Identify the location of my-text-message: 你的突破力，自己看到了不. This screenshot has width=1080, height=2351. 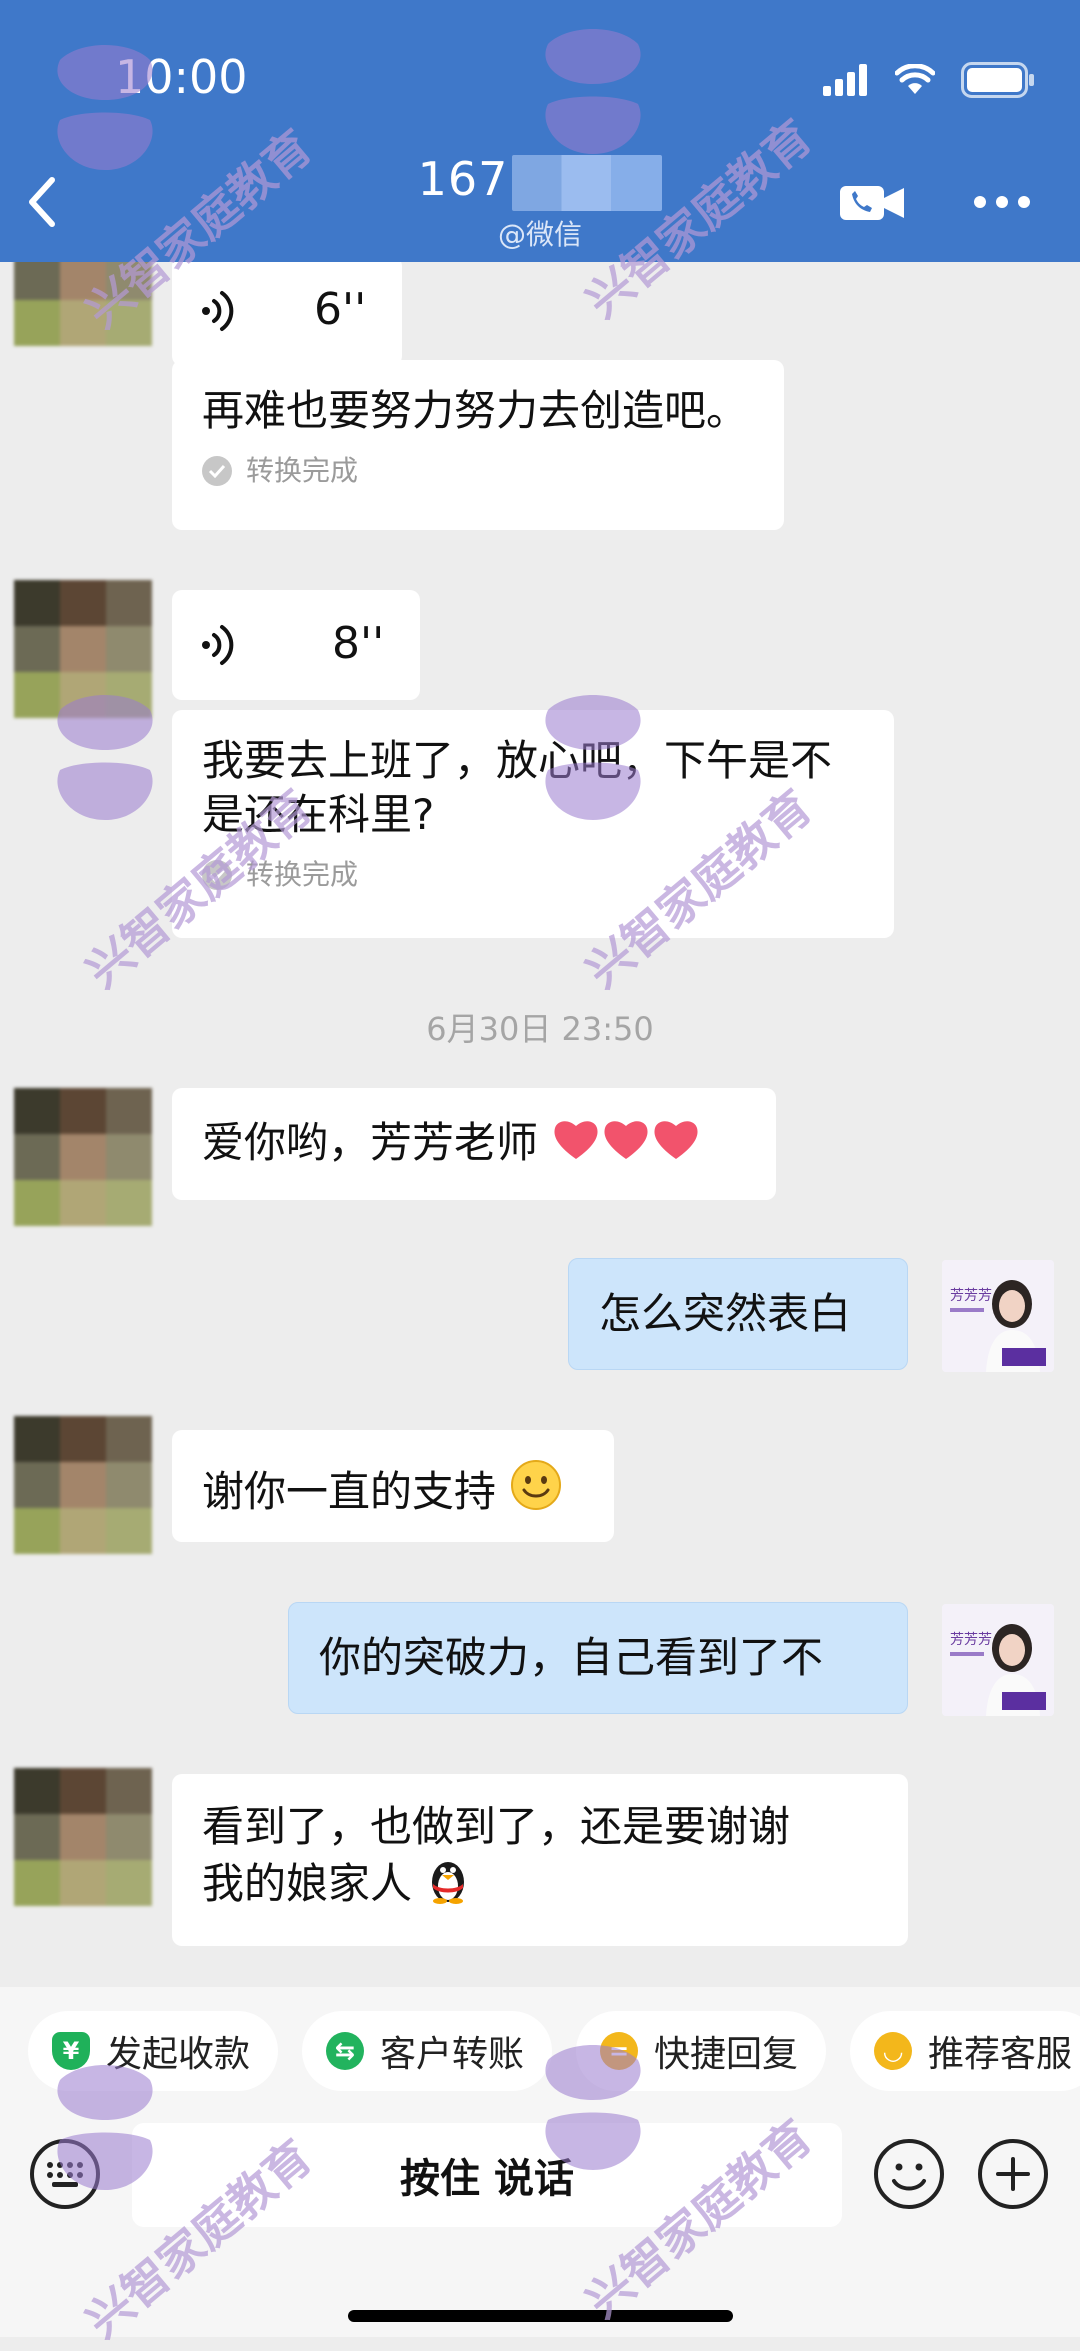
(598, 1658).